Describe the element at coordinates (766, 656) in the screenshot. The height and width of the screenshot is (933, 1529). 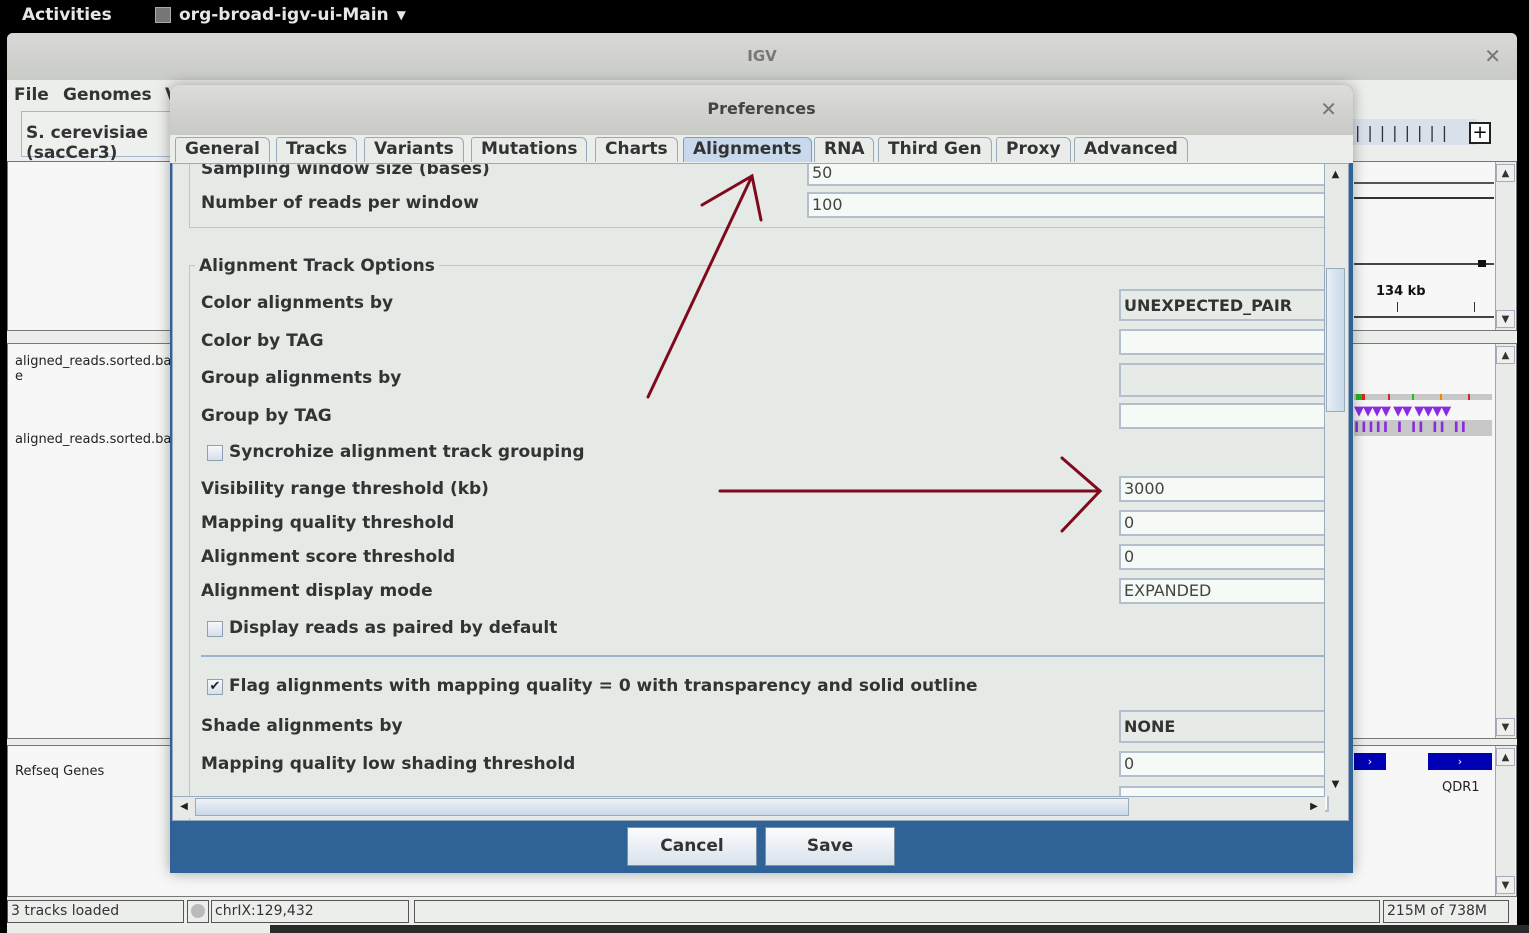
I see `section-divider` at that location.